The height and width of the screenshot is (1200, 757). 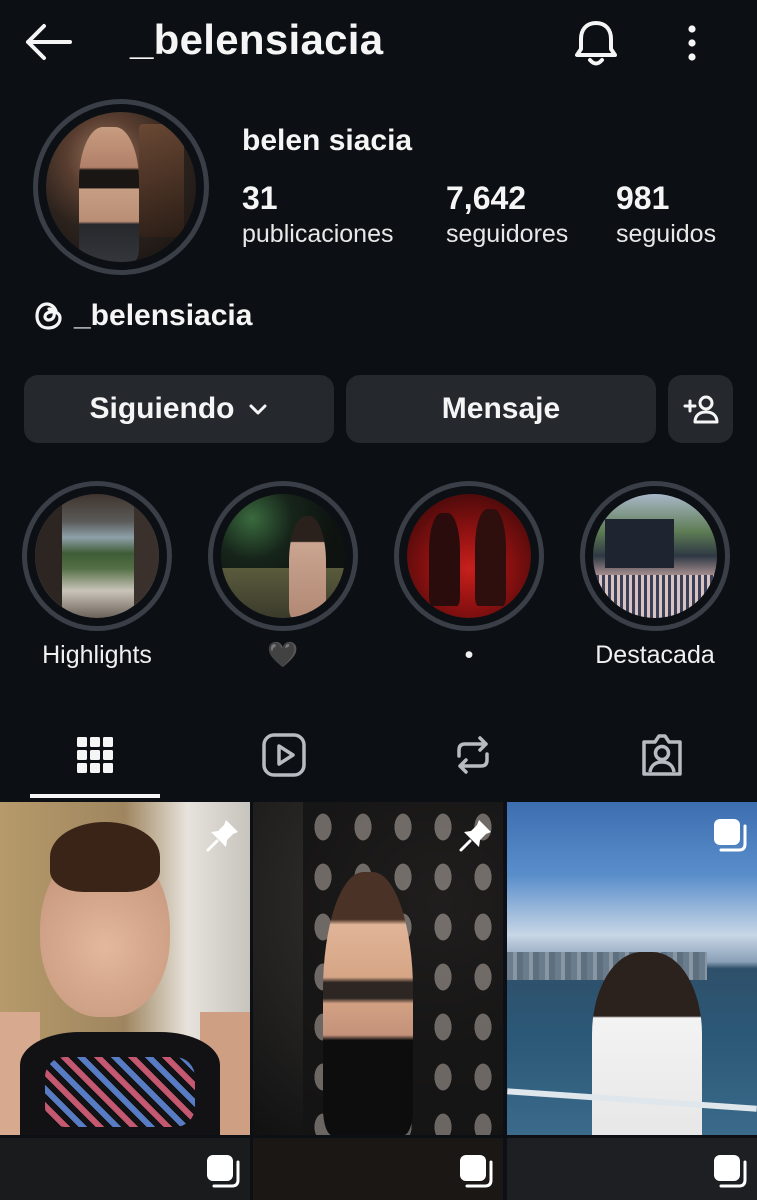 I want to click on grid-icon, so click(x=95, y=755).